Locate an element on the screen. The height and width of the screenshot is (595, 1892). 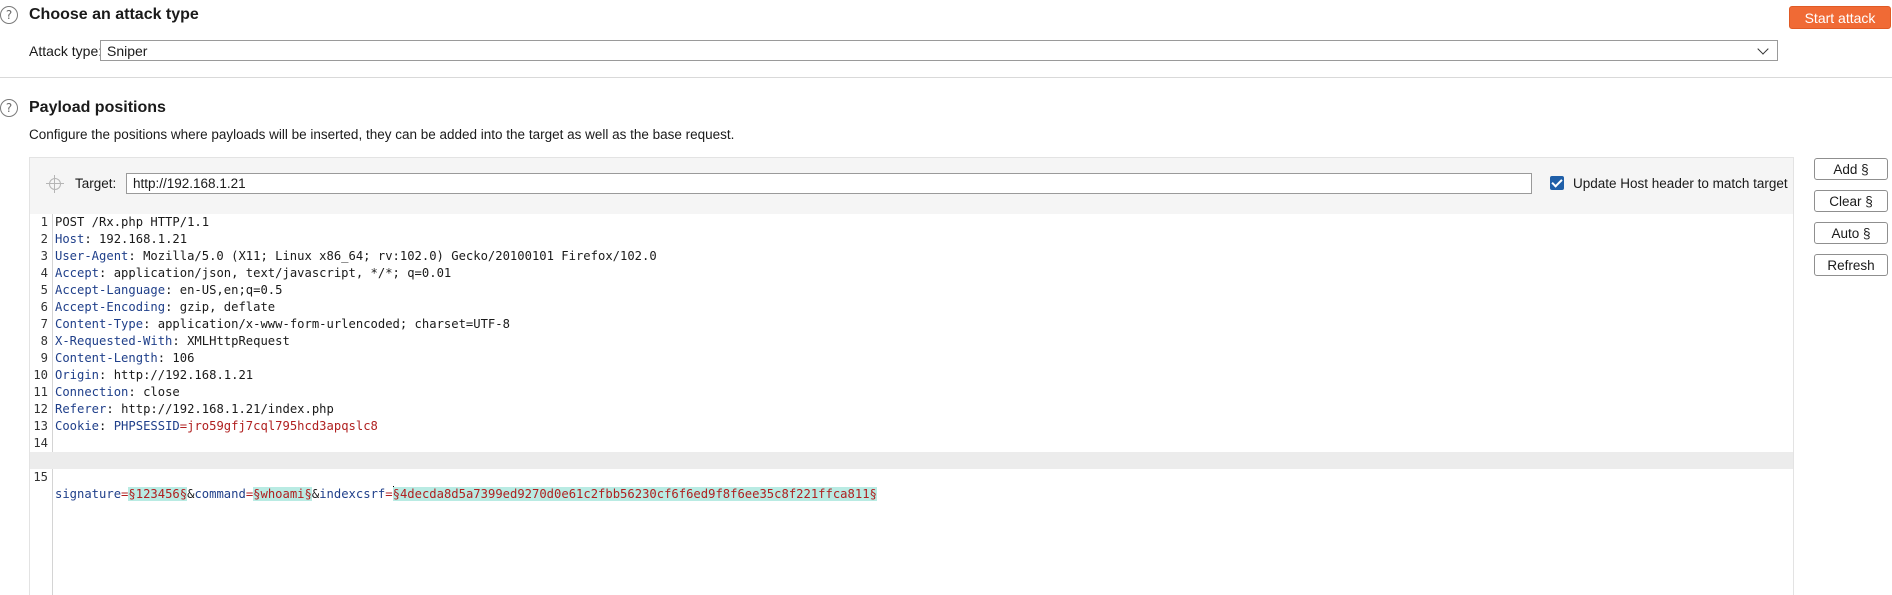
line-content: Origin: http://192.168.1.21 is located at coordinates (154, 375).